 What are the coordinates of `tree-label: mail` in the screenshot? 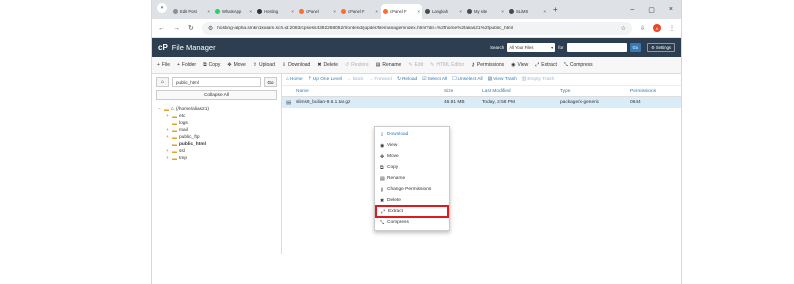 It's located at (183, 130).